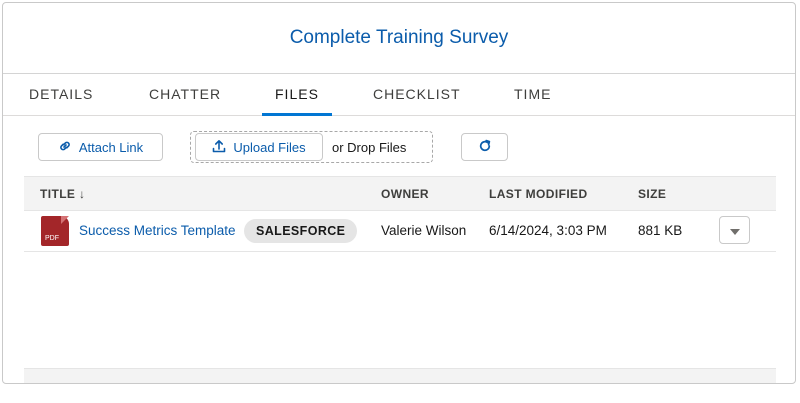 Image resolution: width=800 pixels, height=403 pixels. What do you see at coordinates (424, 230) in the screenshot?
I see `file-owner: Valerie Wilson` at bounding box center [424, 230].